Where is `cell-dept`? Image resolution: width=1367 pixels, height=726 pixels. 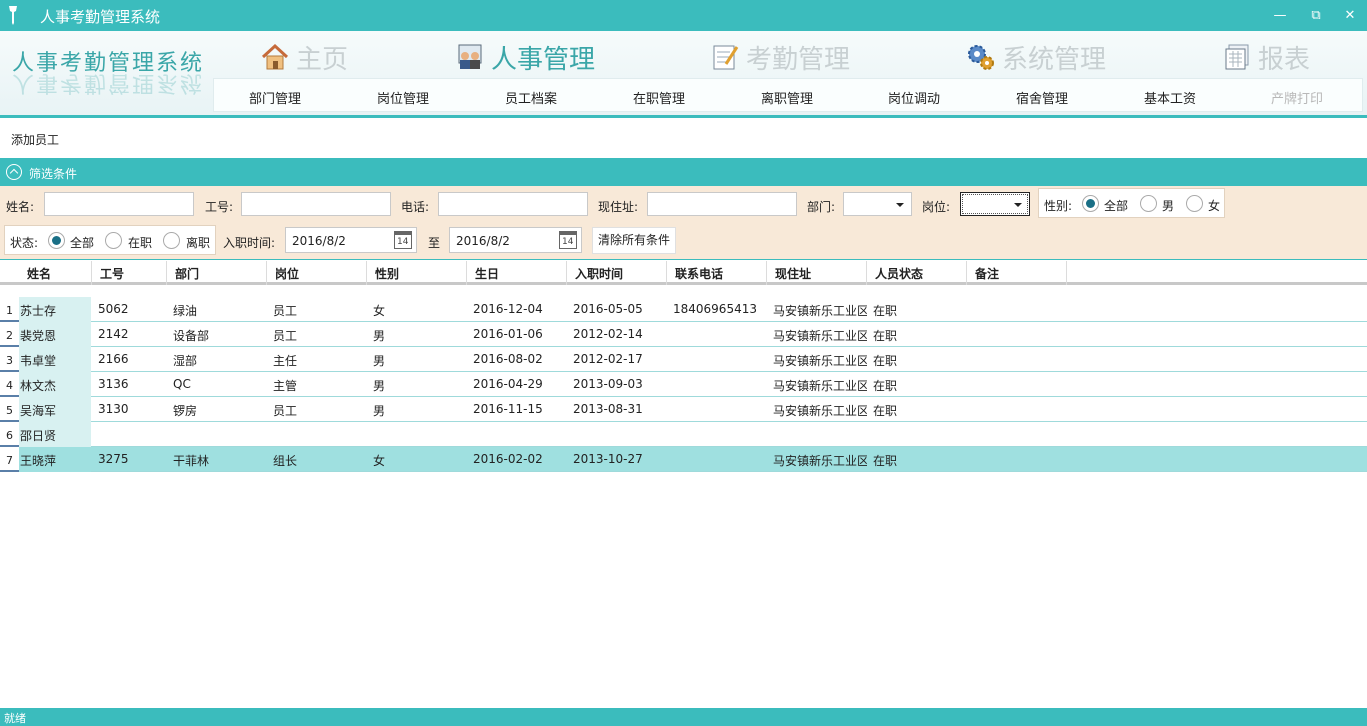
cell-dept is located at coordinates (218, 434).